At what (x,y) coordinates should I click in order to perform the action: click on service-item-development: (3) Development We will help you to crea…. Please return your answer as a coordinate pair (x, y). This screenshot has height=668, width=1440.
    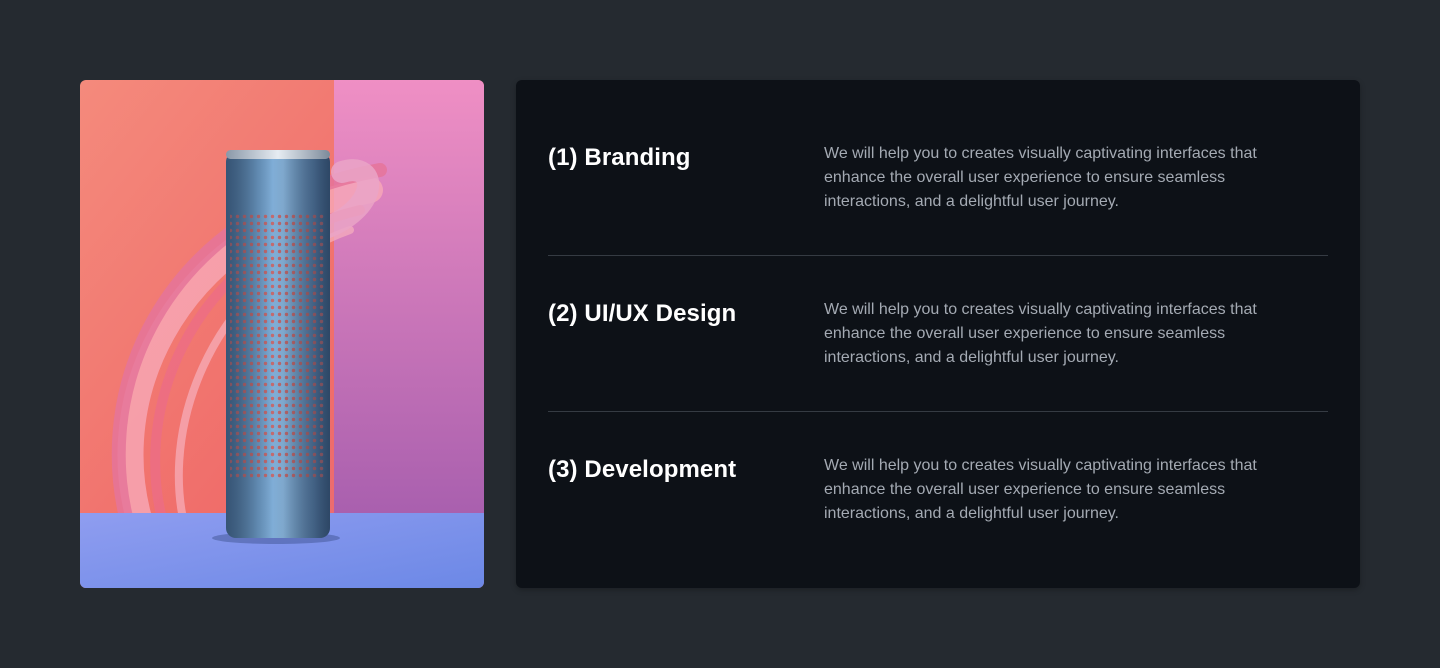
    Looking at the image, I should click on (938, 470).